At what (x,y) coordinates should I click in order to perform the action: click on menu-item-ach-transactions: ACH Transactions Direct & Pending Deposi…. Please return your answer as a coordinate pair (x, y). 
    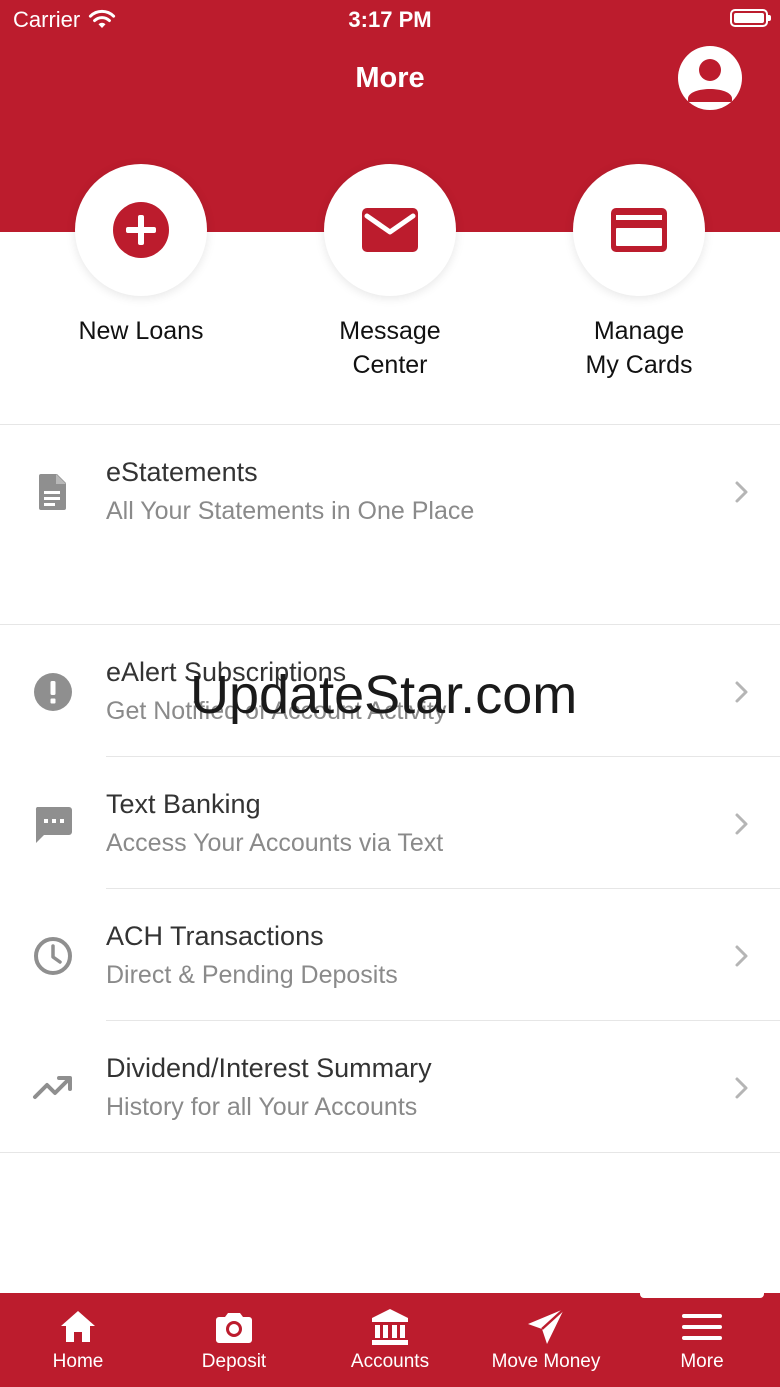
    Looking at the image, I should click on (390, 955).